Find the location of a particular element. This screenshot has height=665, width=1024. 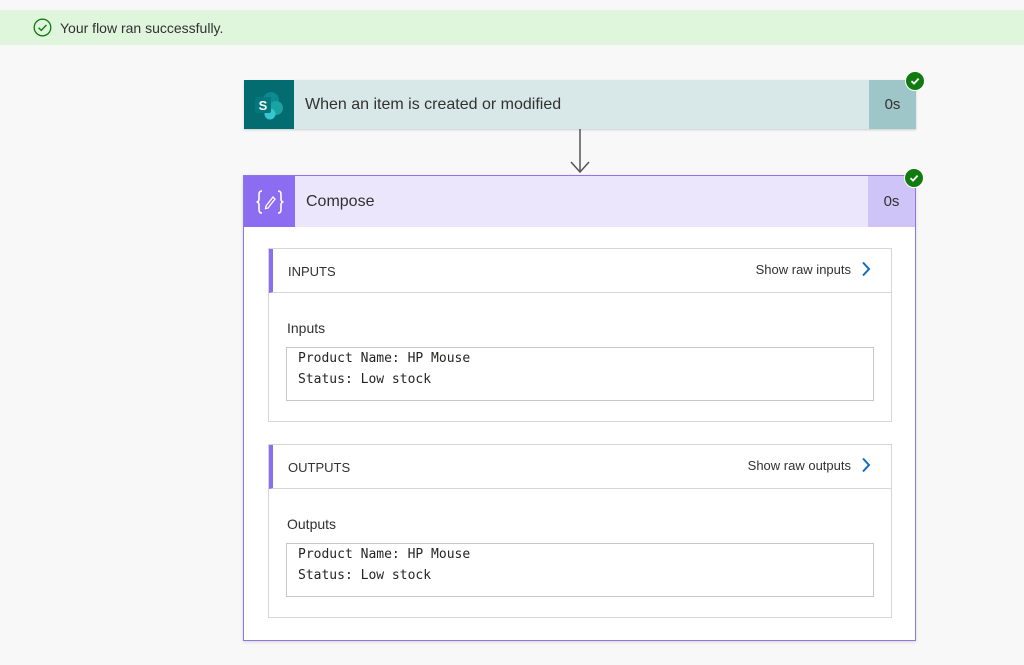

outputs-heading: OUTPUTS is located at coordinates (319, 467).